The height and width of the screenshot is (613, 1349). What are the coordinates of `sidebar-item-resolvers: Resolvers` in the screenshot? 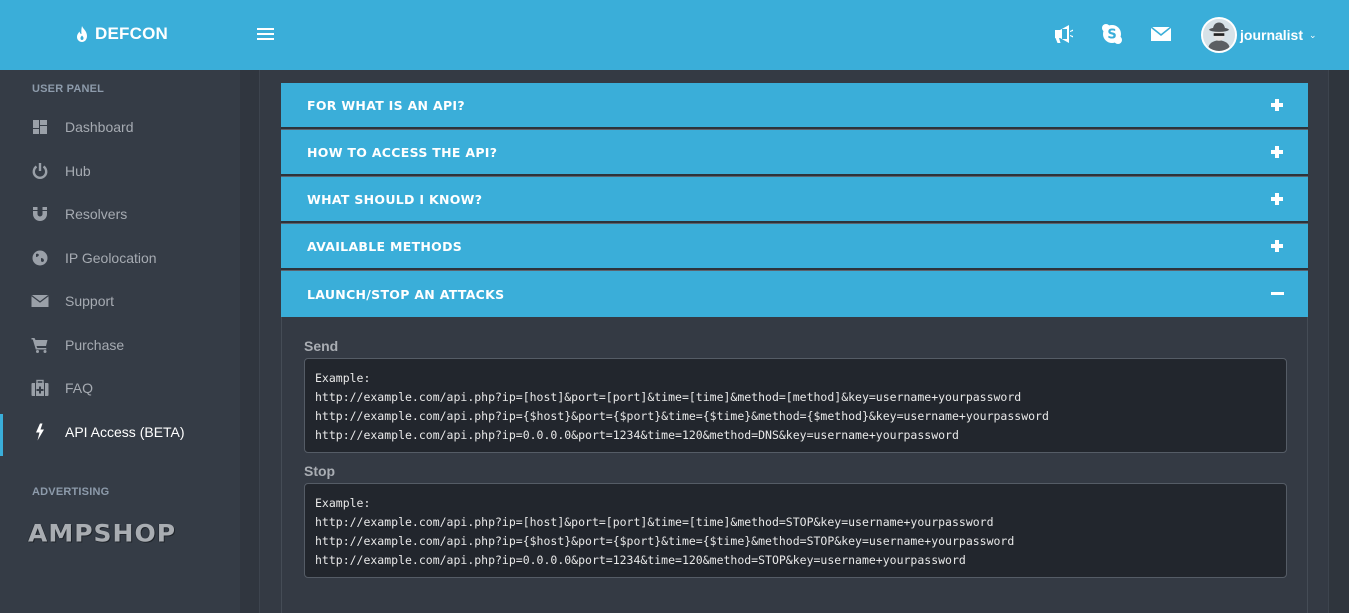 It's located at (120, 214).